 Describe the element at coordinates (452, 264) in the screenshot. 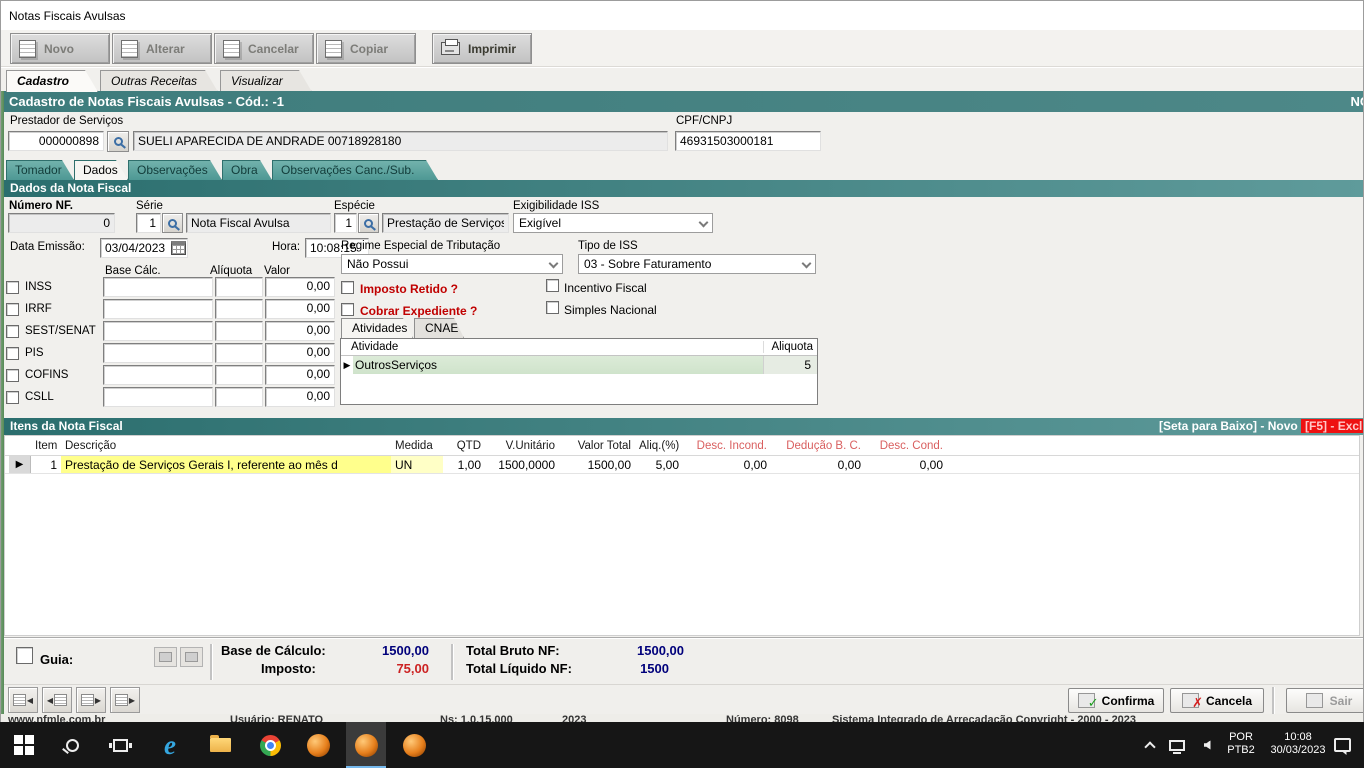

I see `regime-select: Não Possui` at that location.